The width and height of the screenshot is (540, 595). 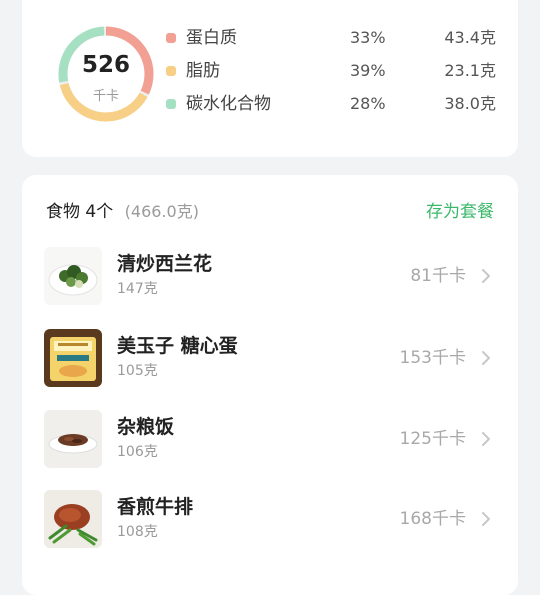 I want to click on macro-name: 碳水化合物, so click(x=228, y=104).